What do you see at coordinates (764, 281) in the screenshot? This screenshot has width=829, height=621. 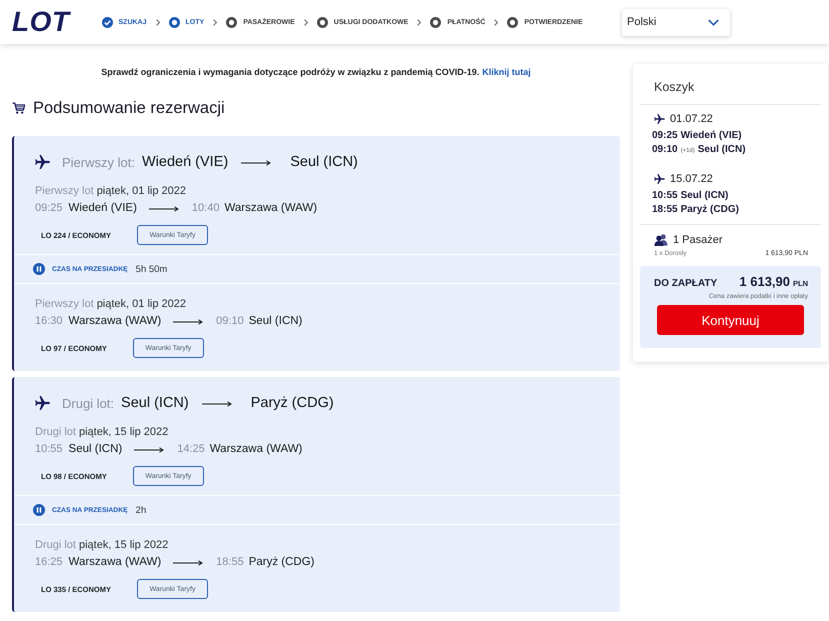 I see `total-amount: 1 613,90` at bounding box center [764, 281].